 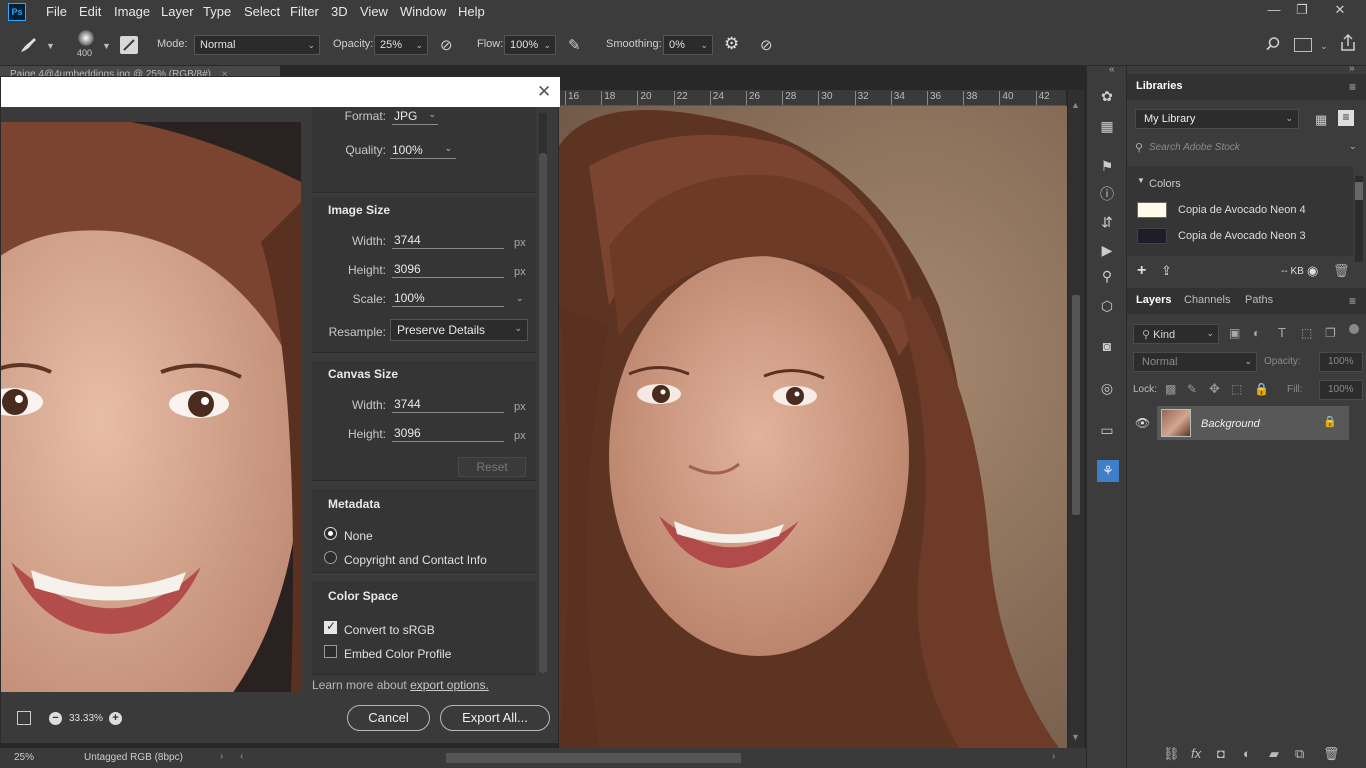 I want to click on workspace-icon, so click(x=1303, y=45).